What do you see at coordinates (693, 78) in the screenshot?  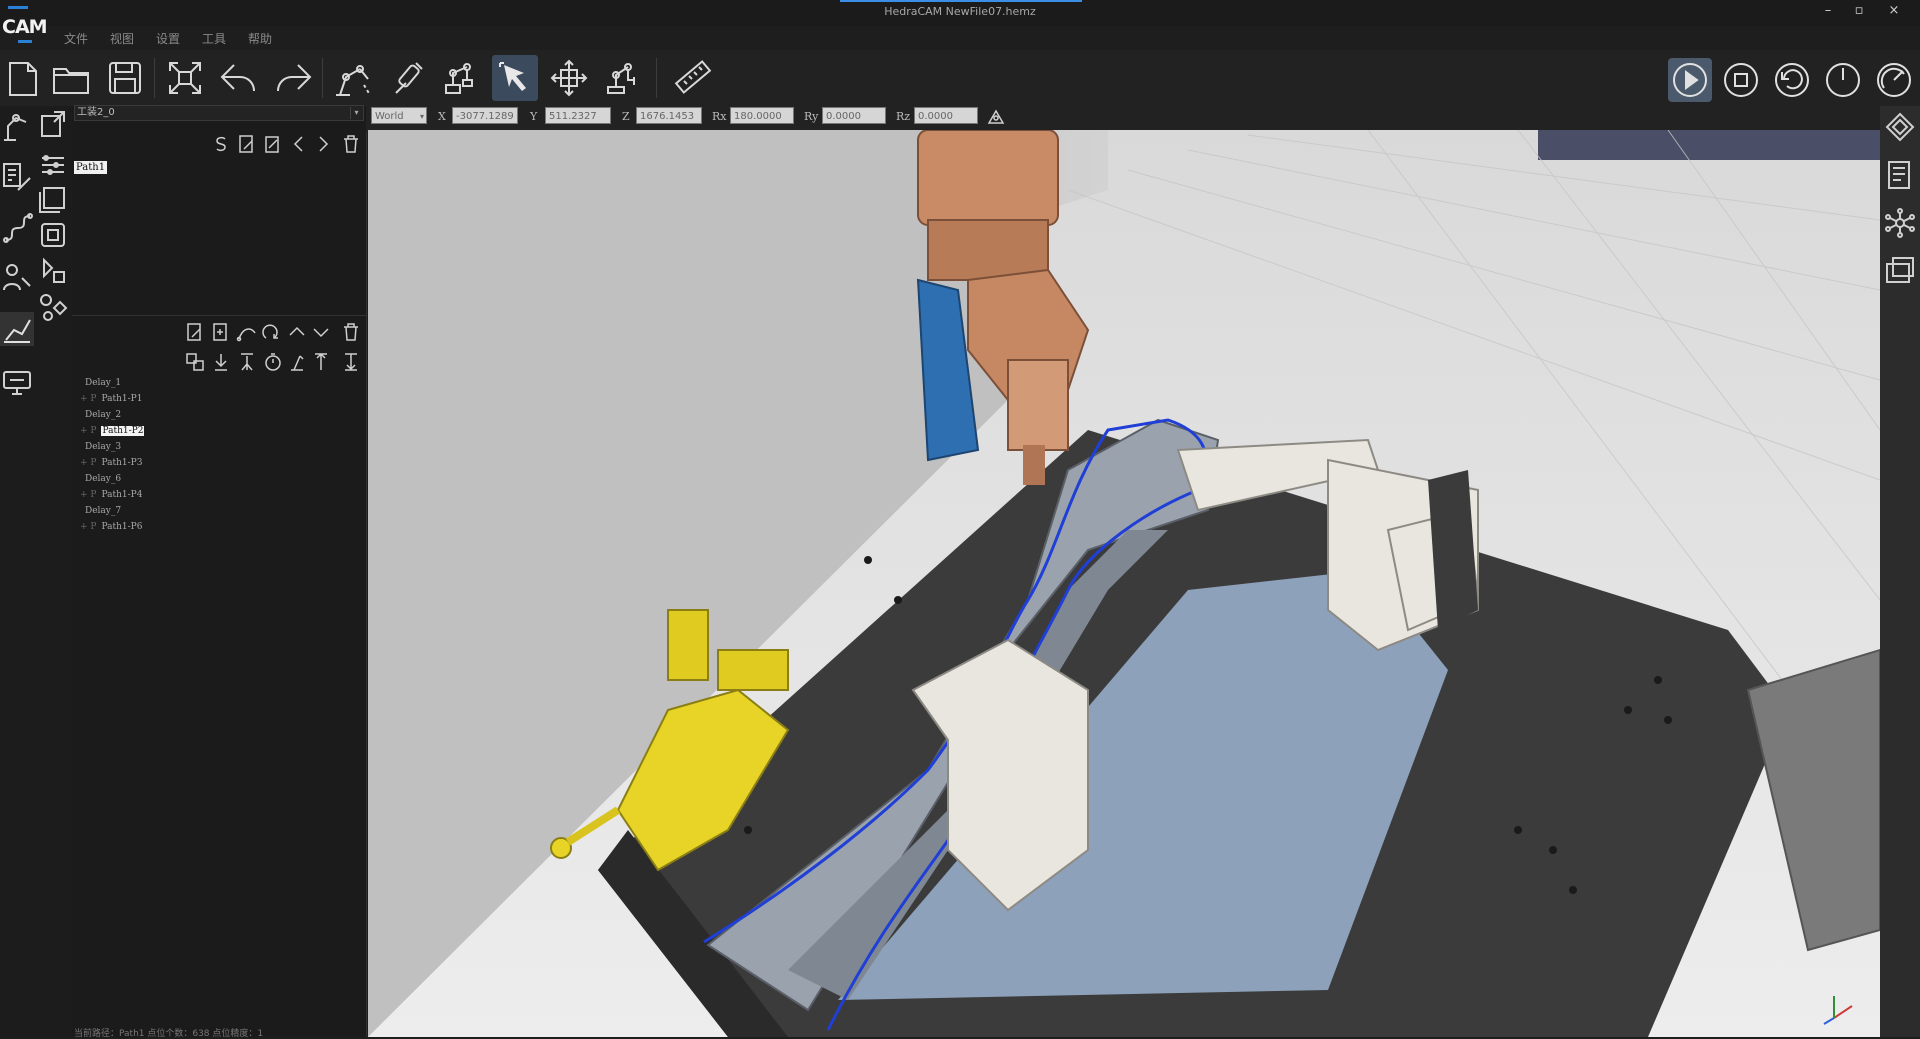 I see `ruler-icon` at bounding box center [693, 78].